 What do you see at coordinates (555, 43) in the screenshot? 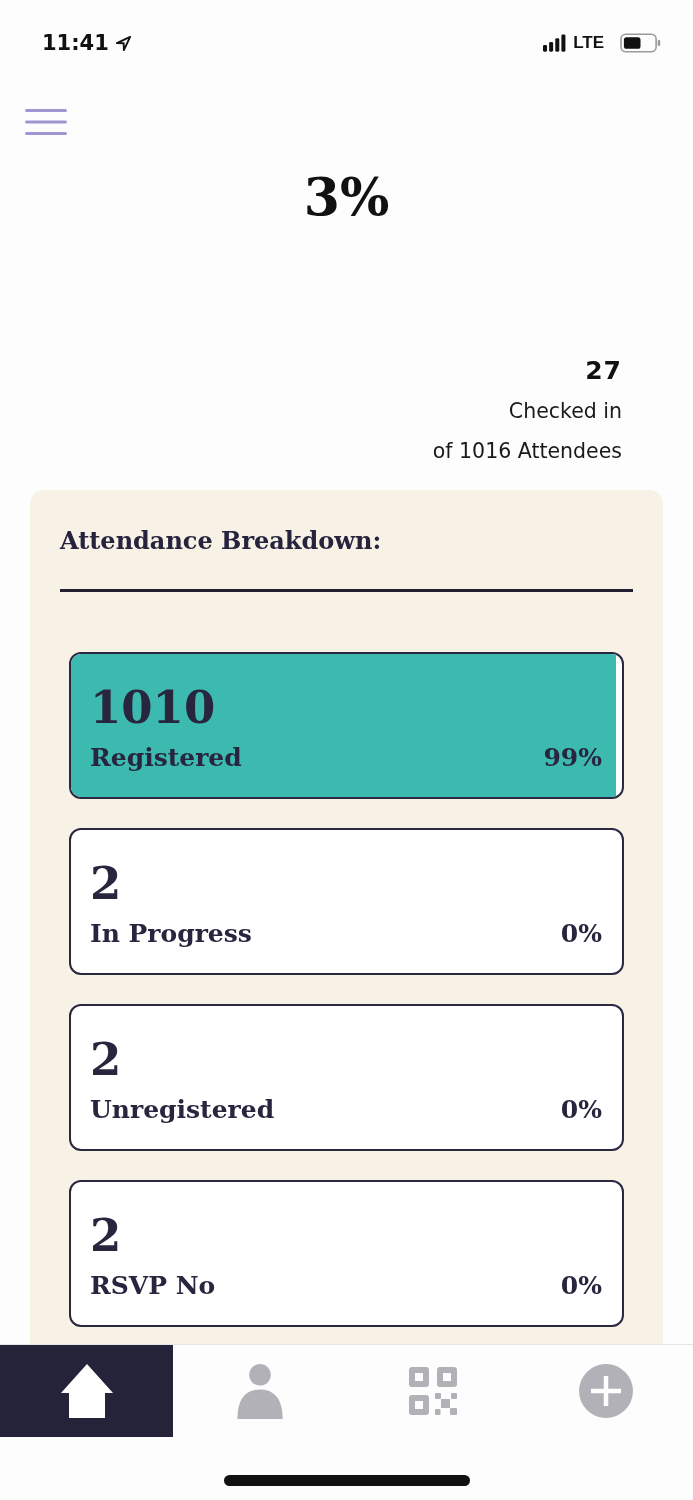
I see `signal-icon` at bounding box center [555, 43].